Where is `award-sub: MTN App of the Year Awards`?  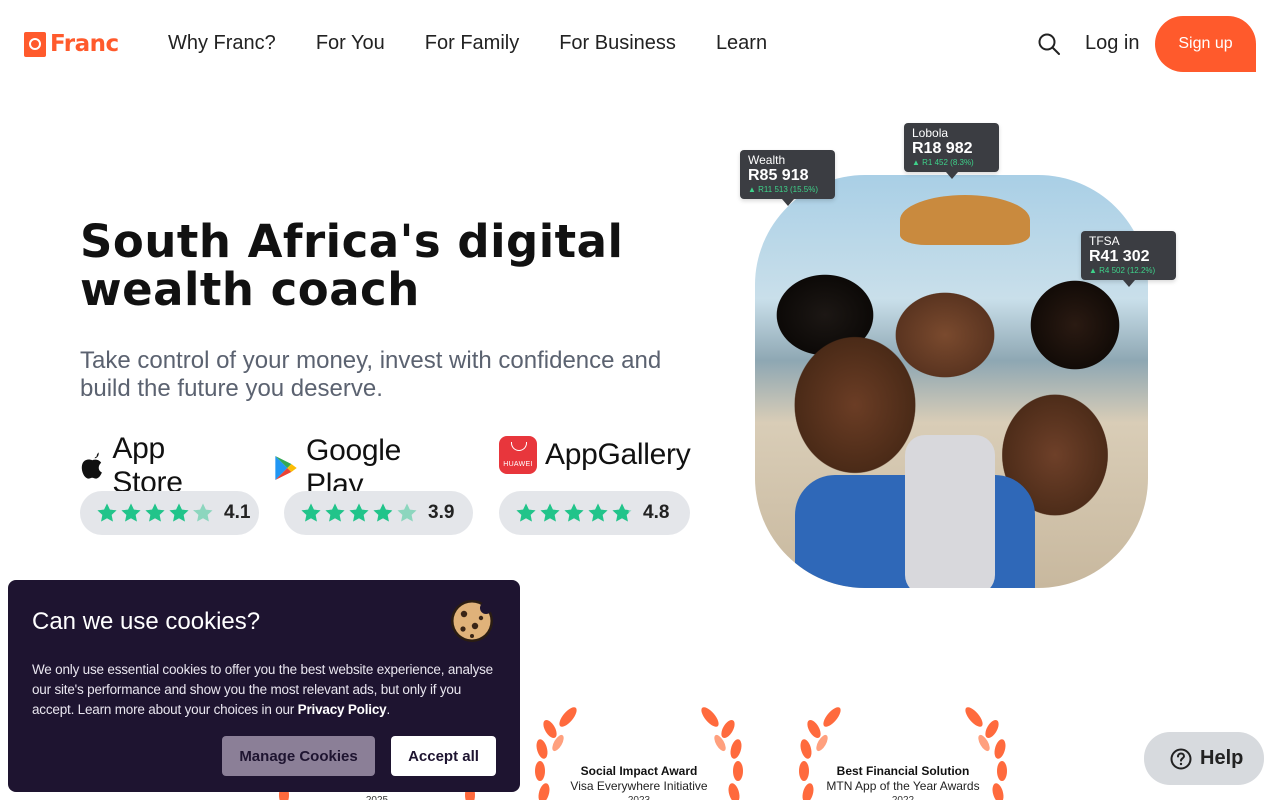
award-sub: MTN App of the Year Awards is located at coordinates (903, 786).